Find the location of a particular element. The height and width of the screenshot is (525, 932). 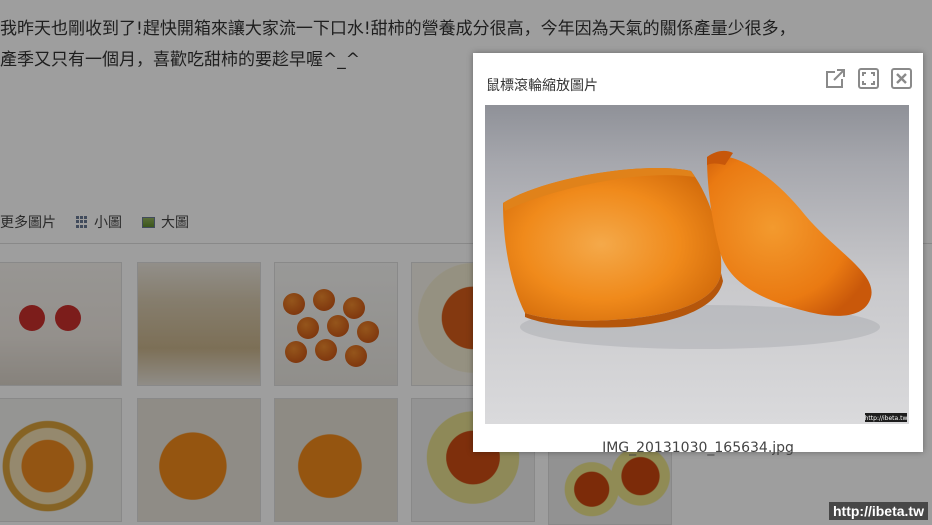

external-link-icon is located at coordinates (835, 78).